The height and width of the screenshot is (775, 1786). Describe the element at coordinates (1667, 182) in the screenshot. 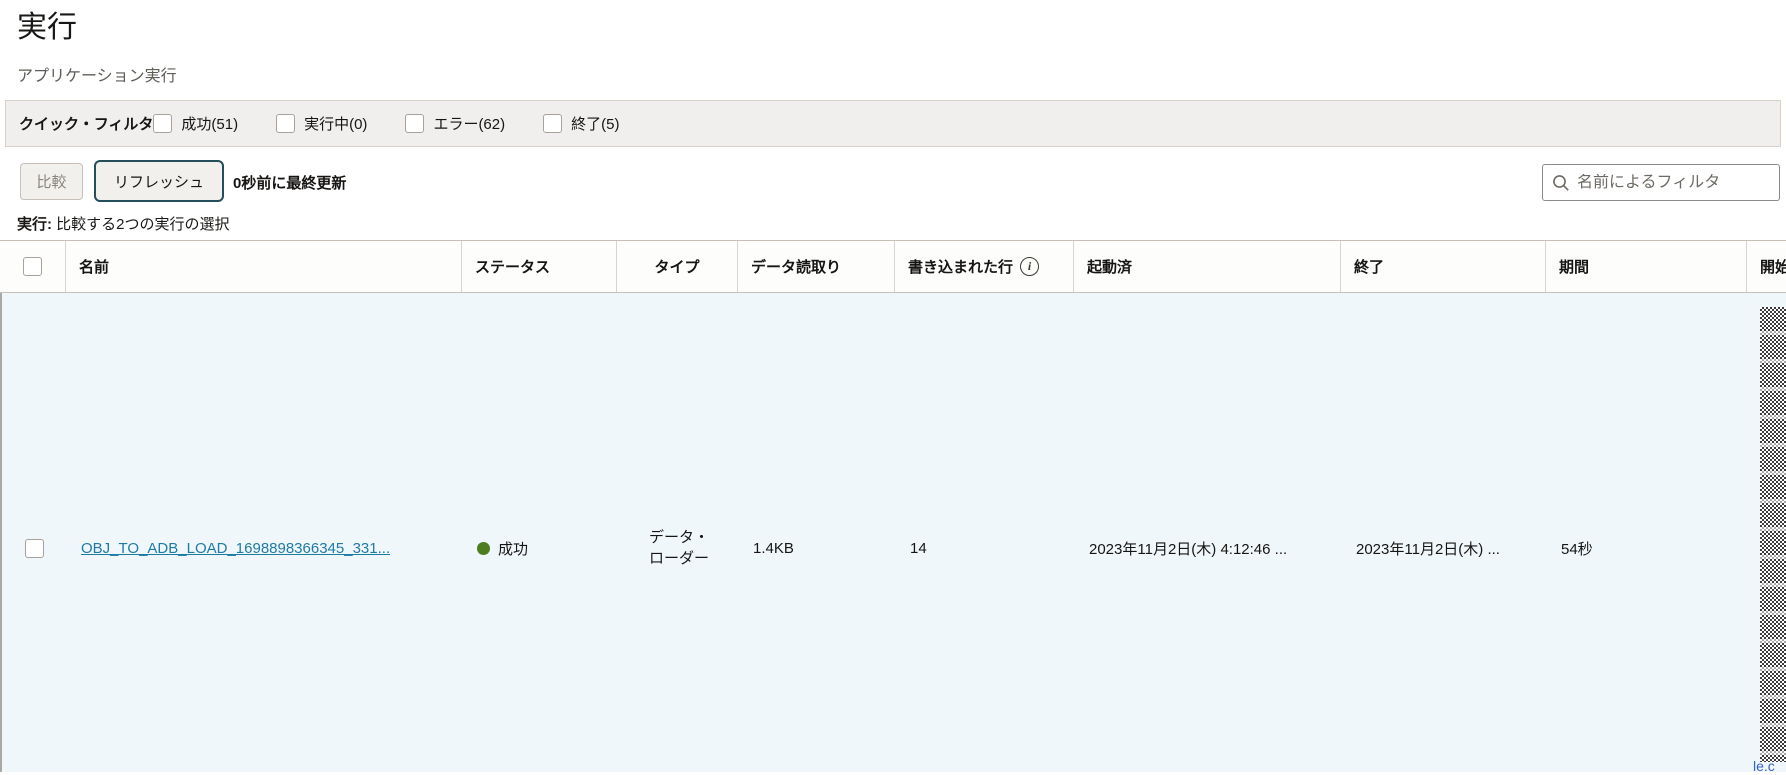

I see `search-input` at that location.